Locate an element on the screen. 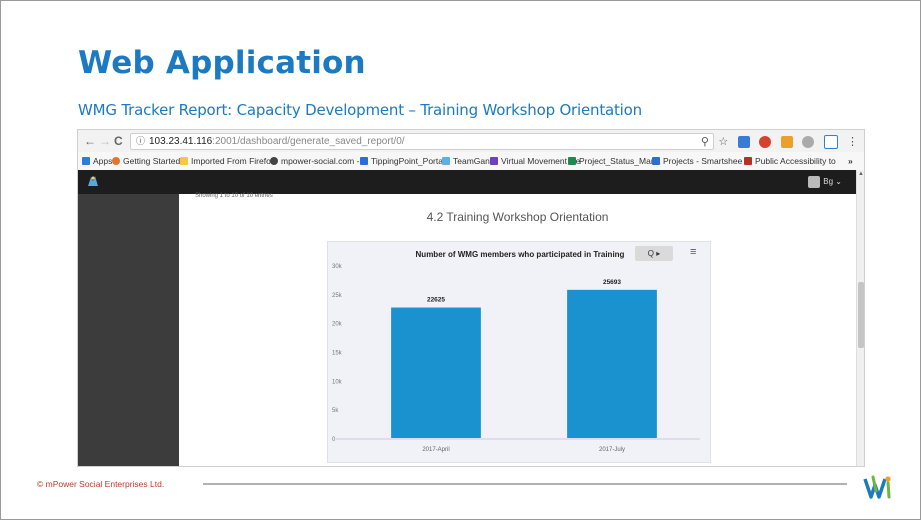  footer-text: © mPower Social Enterprises Ltd. is located at coordinates (101, 484).